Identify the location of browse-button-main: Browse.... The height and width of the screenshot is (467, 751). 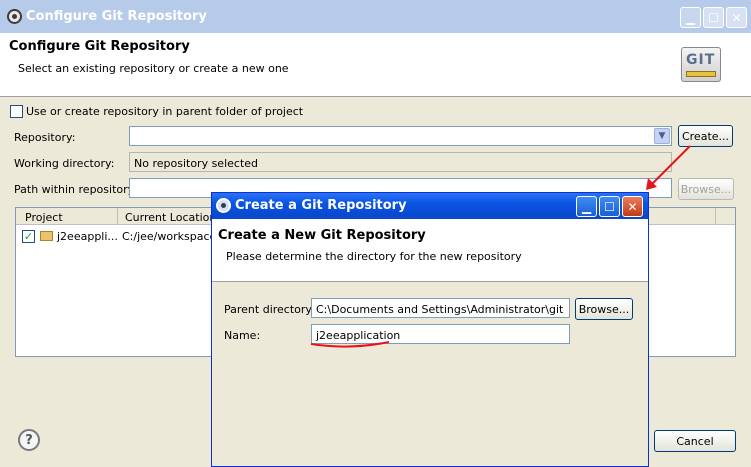
(706, 189).